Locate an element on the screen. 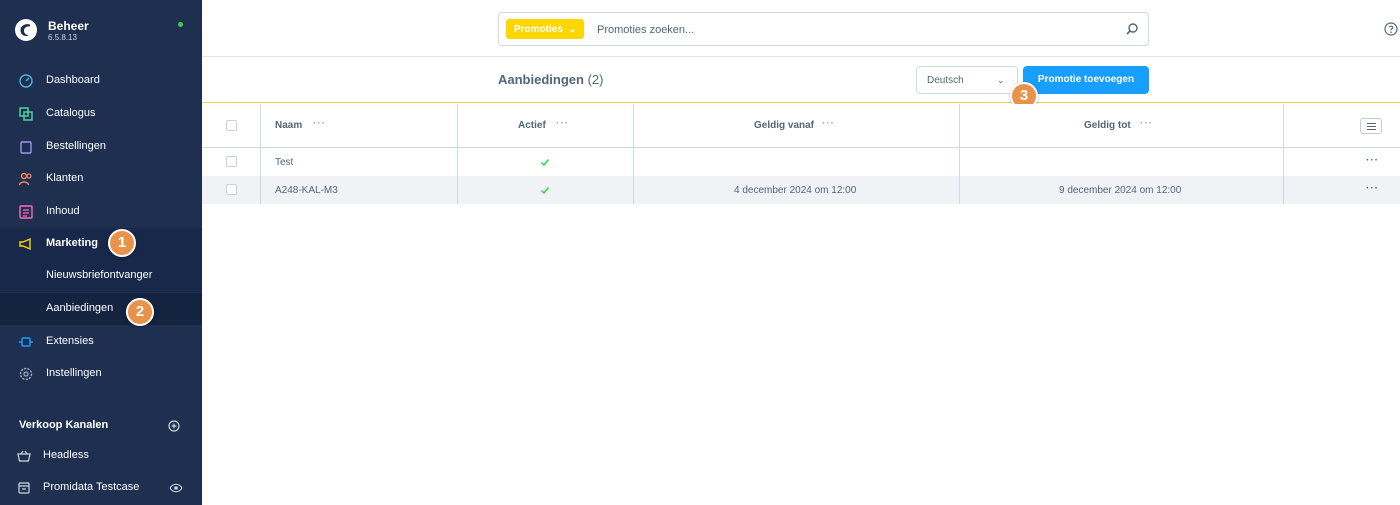  plug-icon is located at coordinates (26, 342).